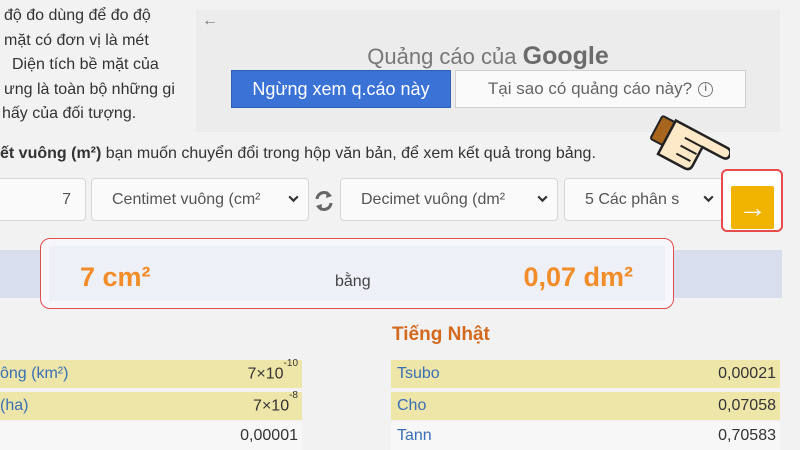 This screenshot has width=800, height=450. What do you see at coordinates (565, 56) in the screenshot?
I see `google-logo: Google` at bounding box center [565, 56].